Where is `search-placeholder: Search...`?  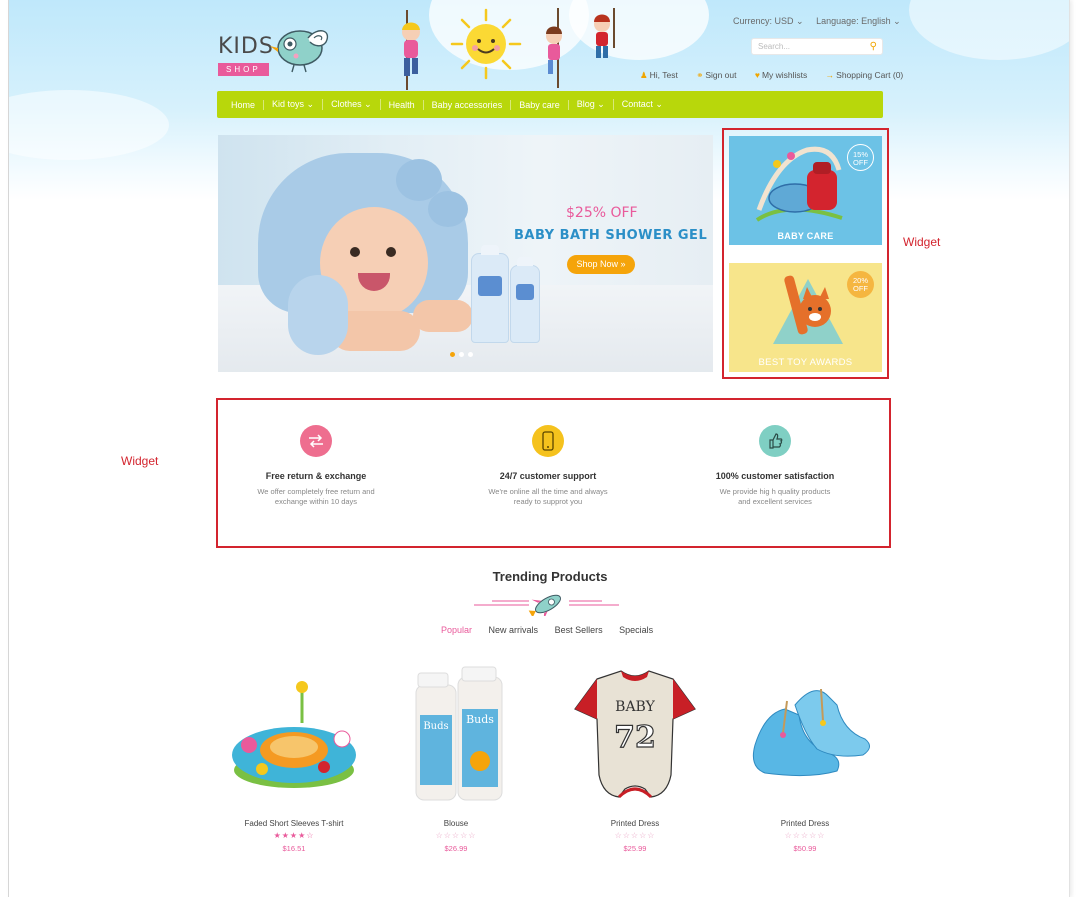
search-placeholder: Search... is located at coordinates (774, 46).